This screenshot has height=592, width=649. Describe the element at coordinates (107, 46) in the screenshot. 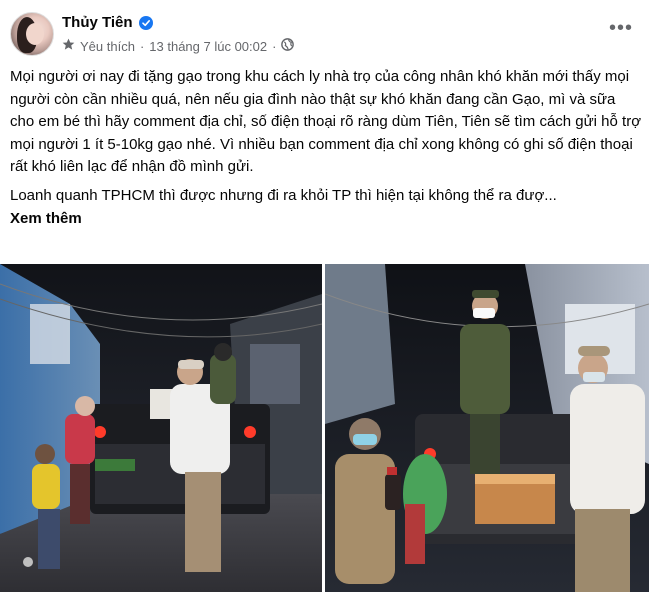

I see `relation-label: Yêu thích` at that location.